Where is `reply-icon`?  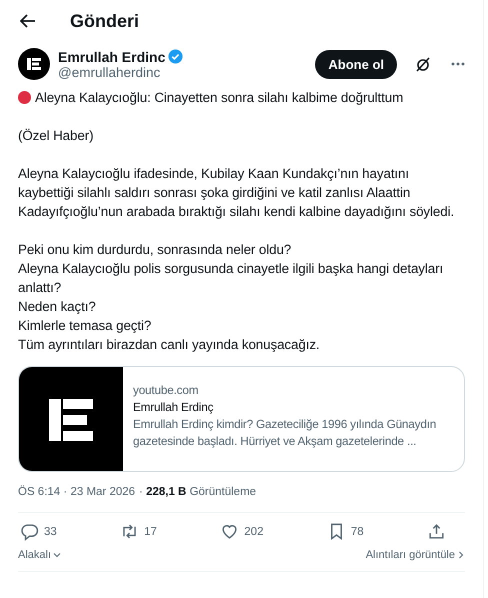
reply-icon is located at coordinates (29, 531).